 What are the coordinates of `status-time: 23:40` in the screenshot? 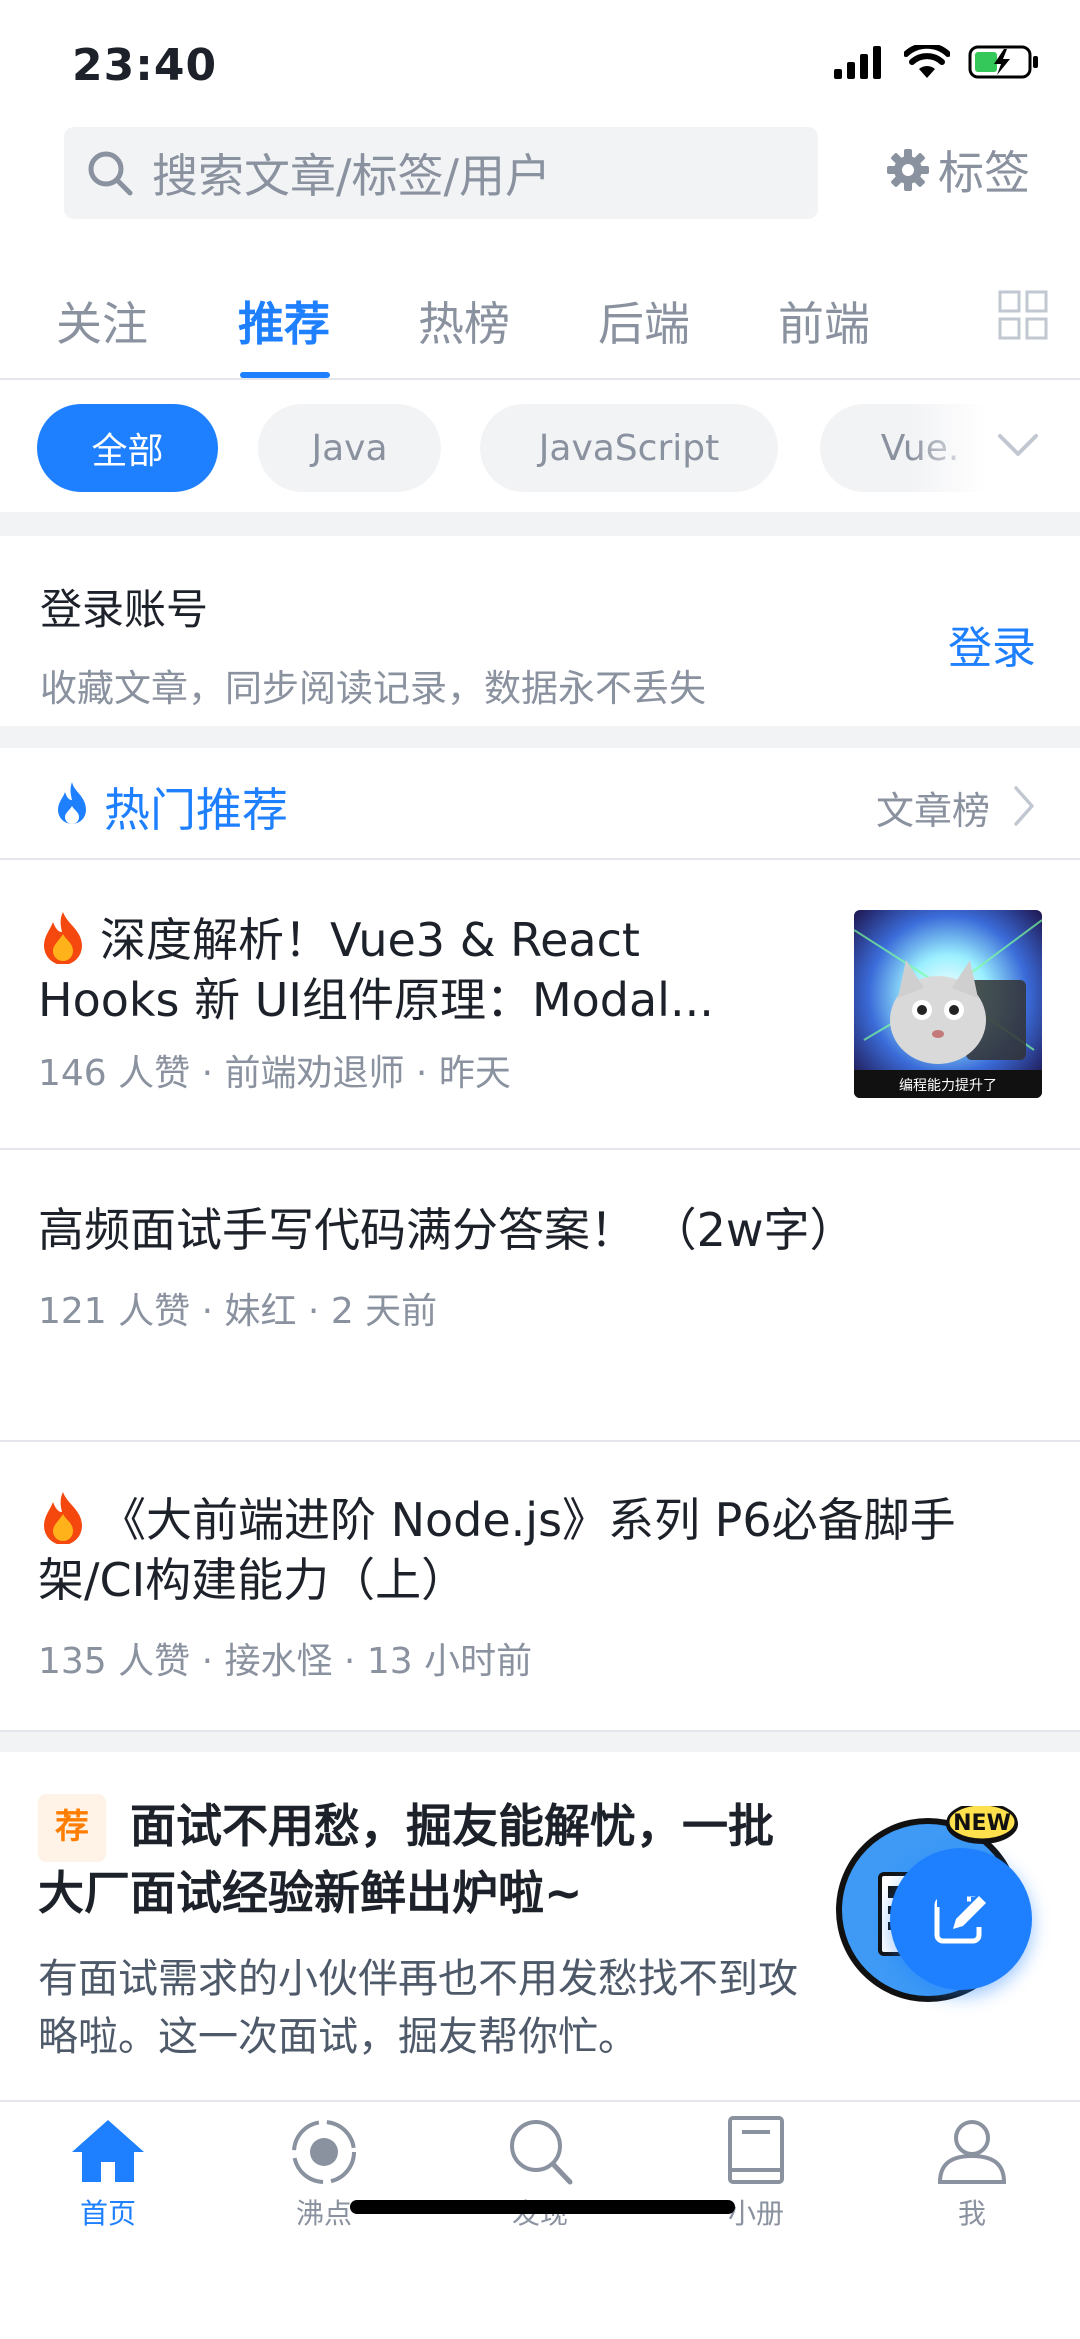 It's located at (145, 65).